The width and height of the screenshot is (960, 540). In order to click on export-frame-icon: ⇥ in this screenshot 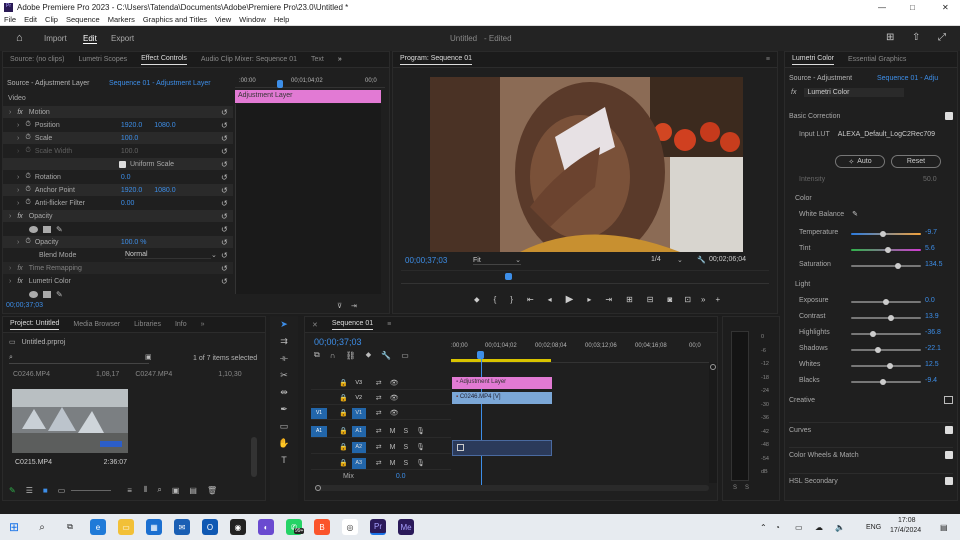, I will do `click(354, 306)`.